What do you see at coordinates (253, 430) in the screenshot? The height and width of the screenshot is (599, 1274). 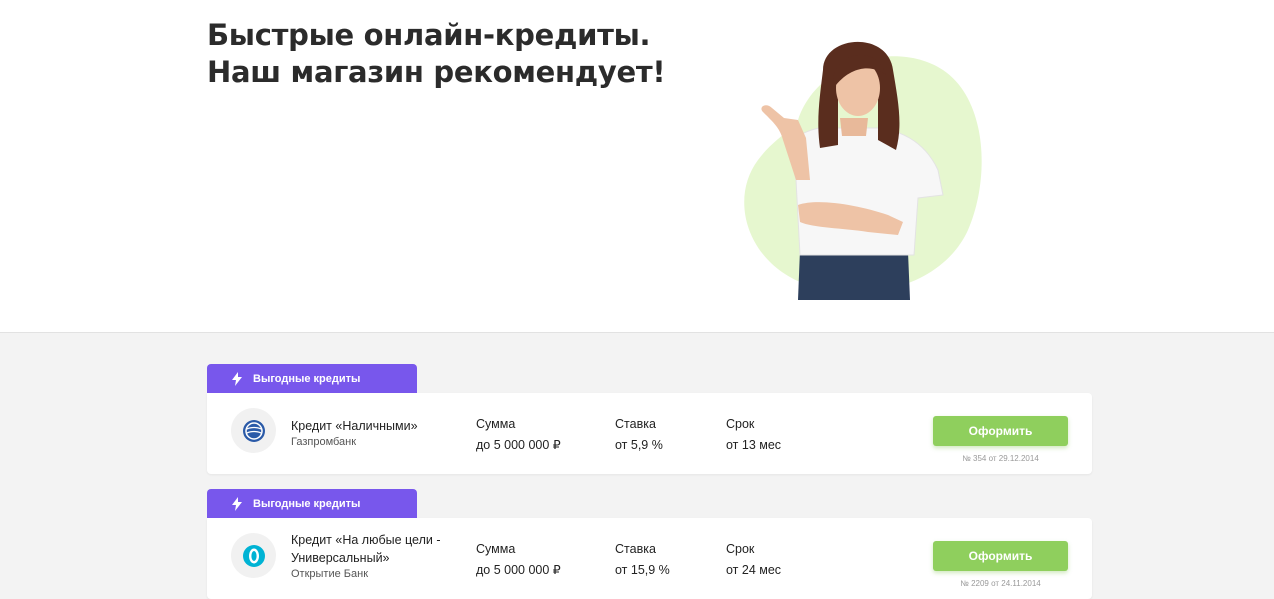 I see `gazprombank-logo-icon` at bounding box center [253, 430].